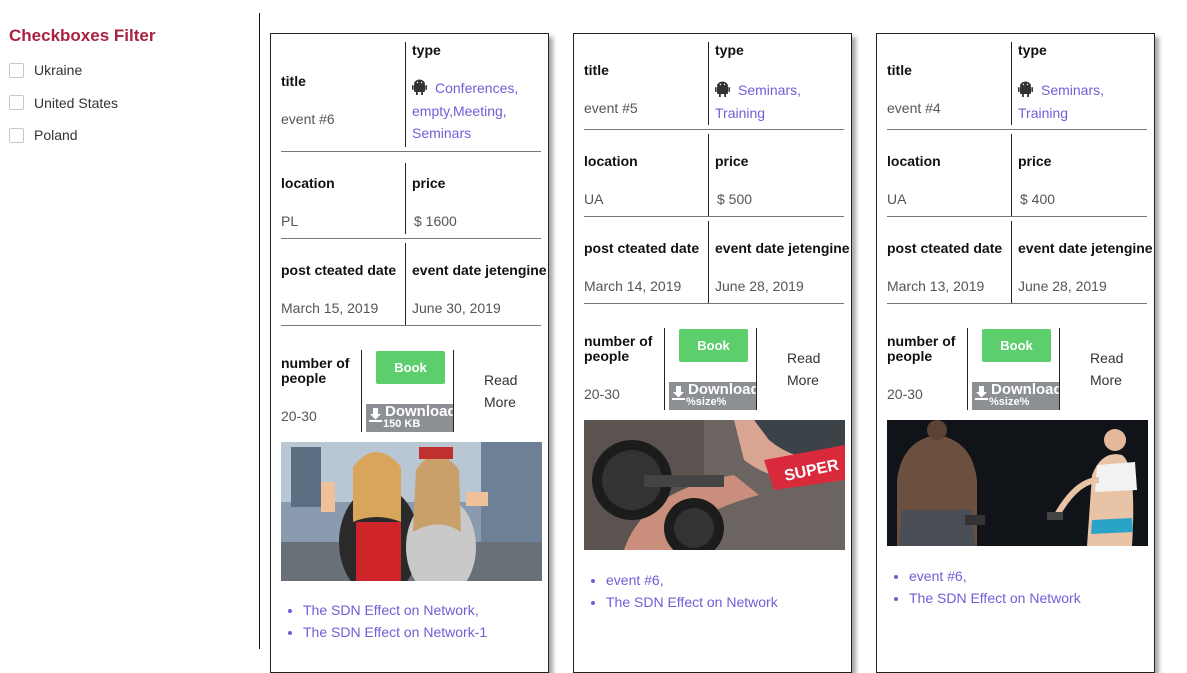  Describe the element at coordinates (308, 119) in the screenshot. I see `title-value: event #6` at that location.